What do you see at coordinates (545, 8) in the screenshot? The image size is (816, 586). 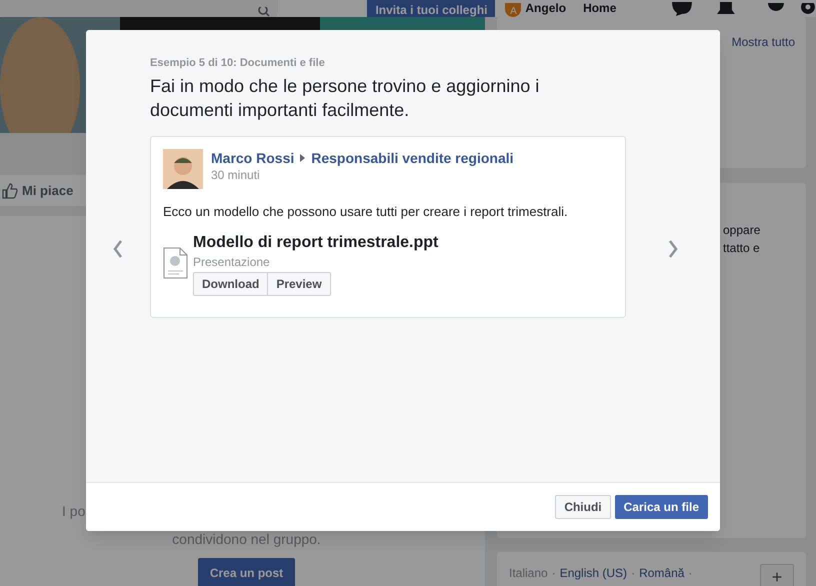 I see `user-name: Angelo` at bounding box center [545, 8].